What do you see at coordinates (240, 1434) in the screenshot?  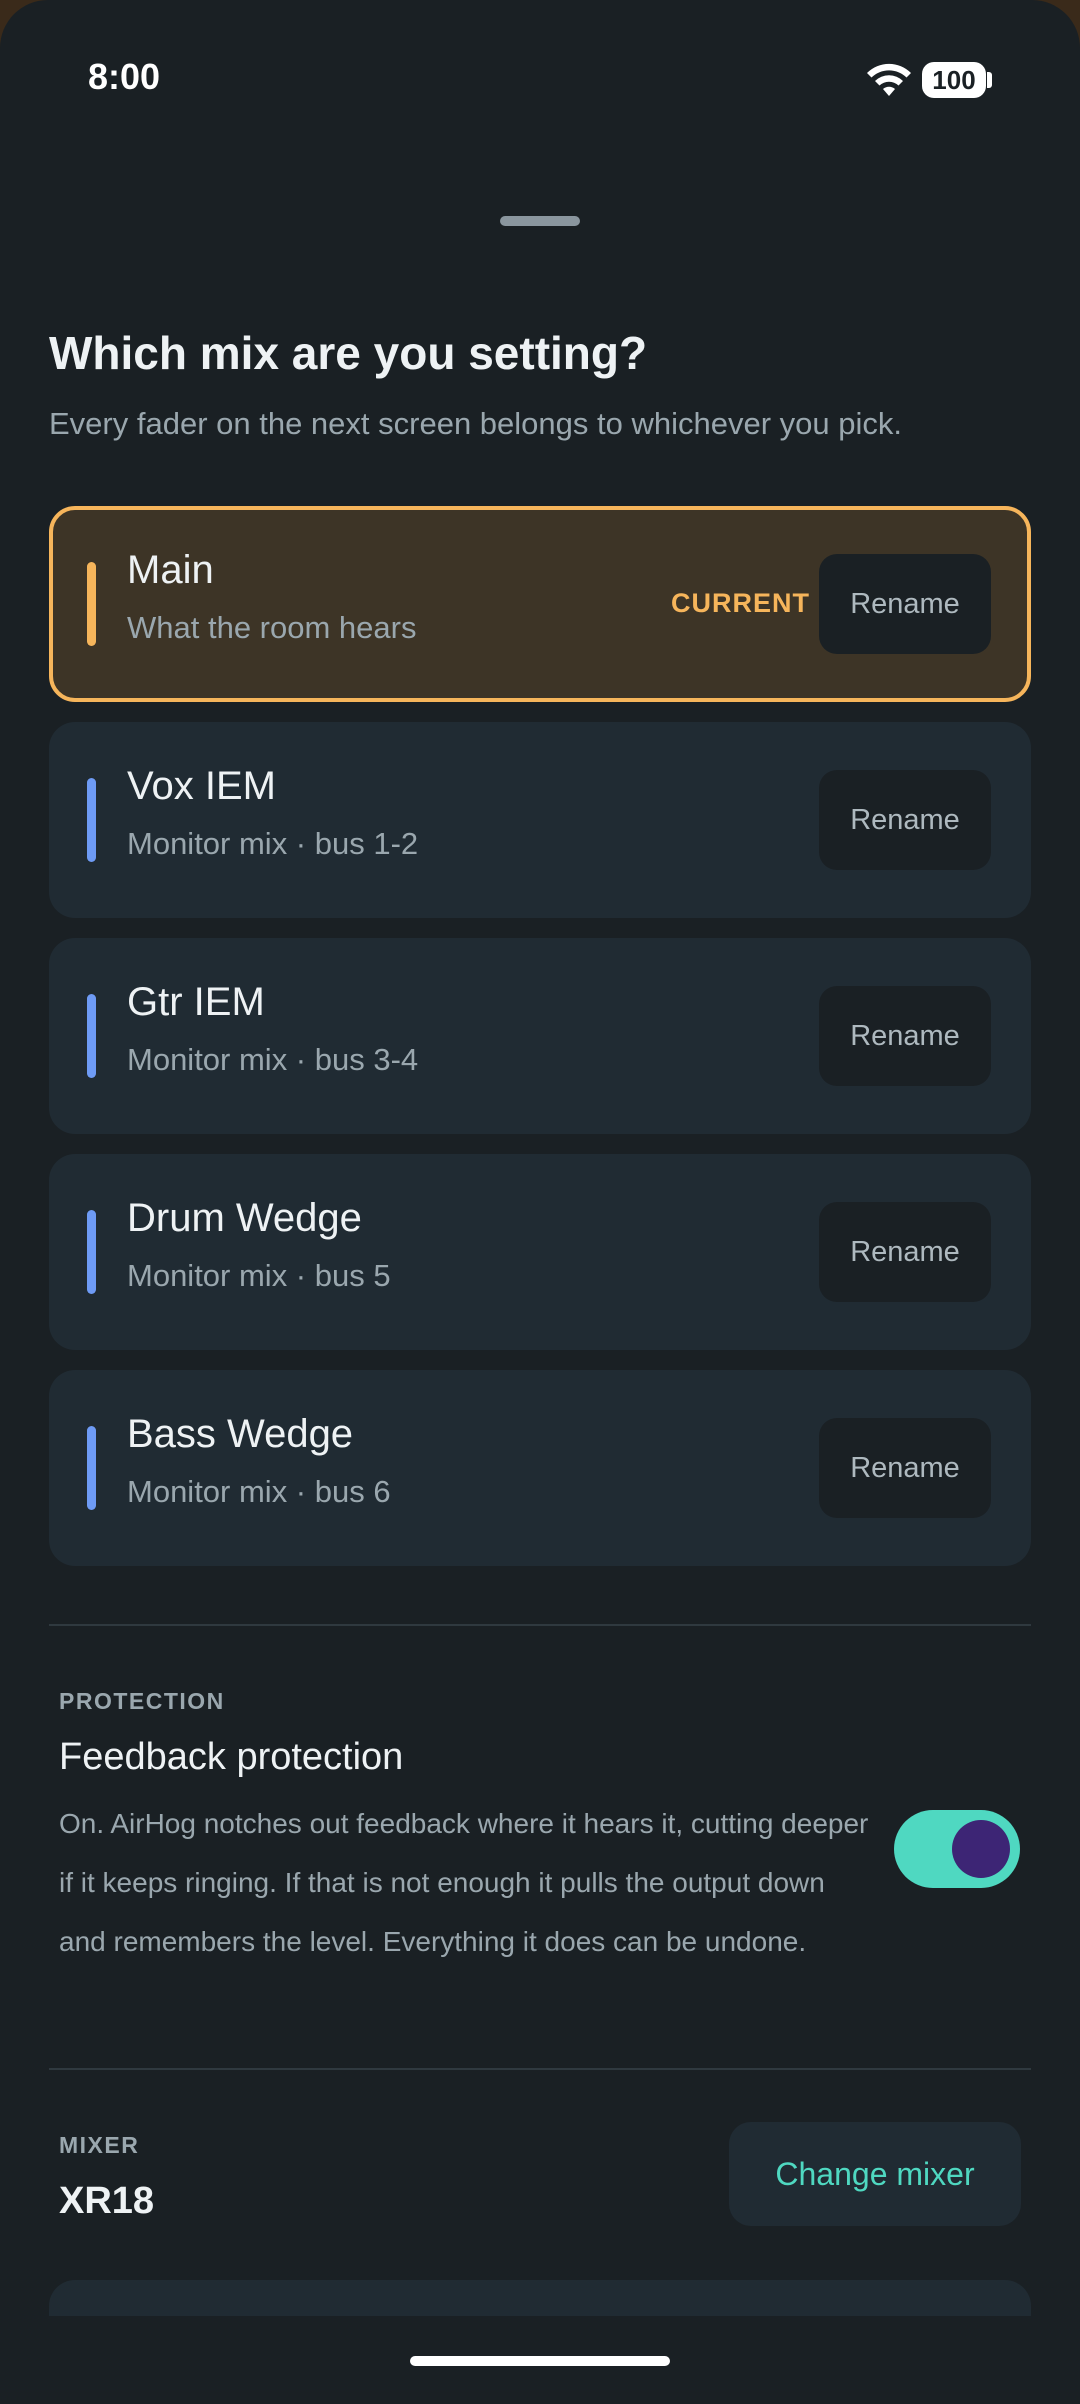 I see `mix-name: Bass Wedge` at bounding box center [240, 1434].